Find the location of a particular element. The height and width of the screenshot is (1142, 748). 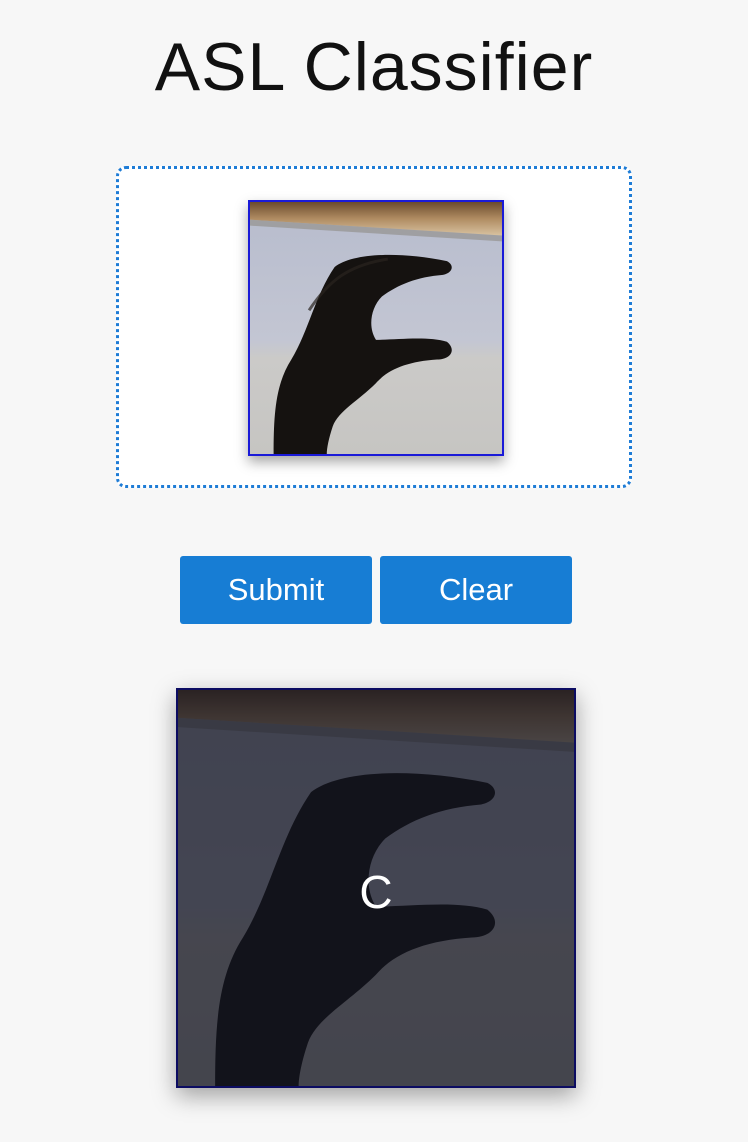

hand-photo is located at coordinates (376, 328).